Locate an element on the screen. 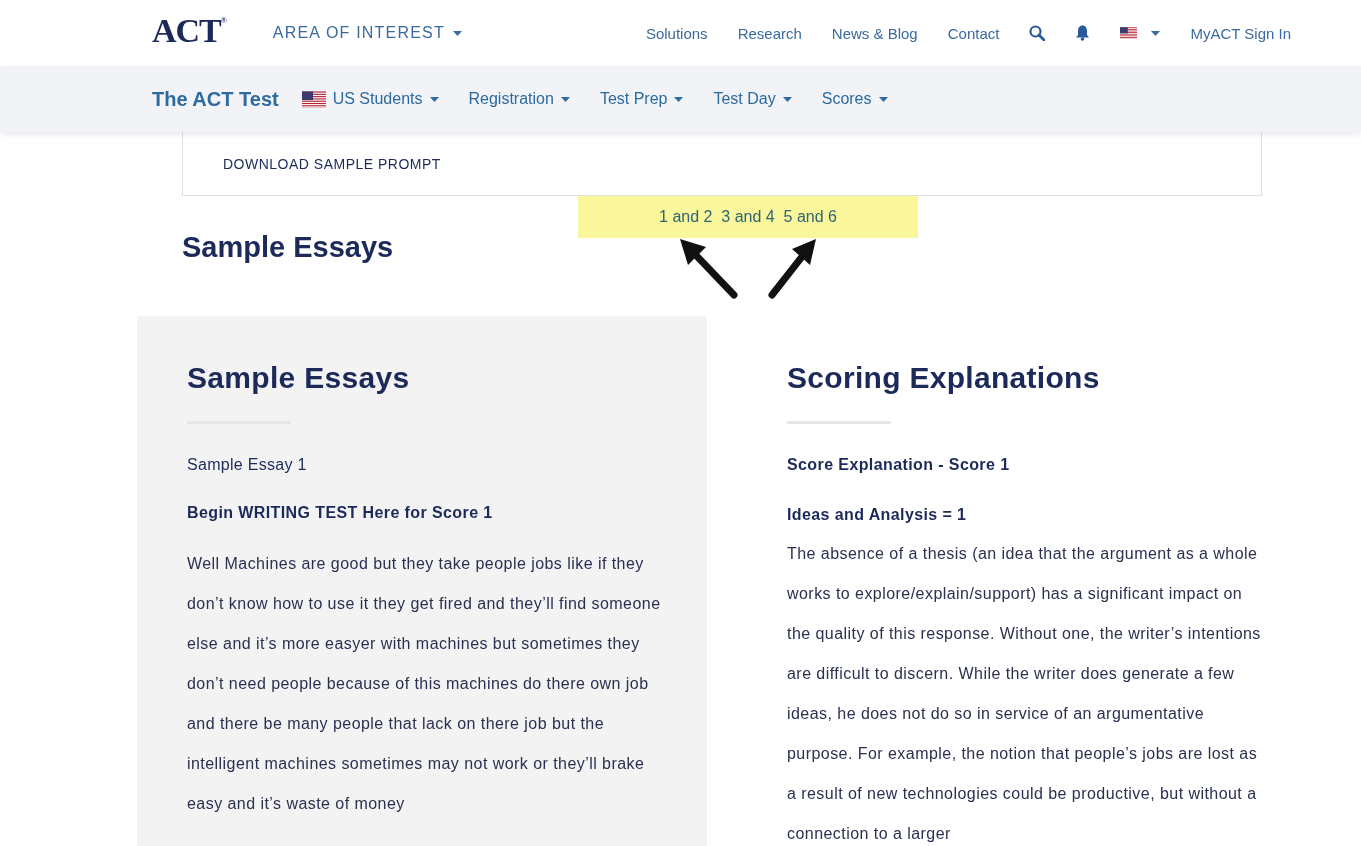  nav-menu: Test Prep is located at coordinates (641, 99).